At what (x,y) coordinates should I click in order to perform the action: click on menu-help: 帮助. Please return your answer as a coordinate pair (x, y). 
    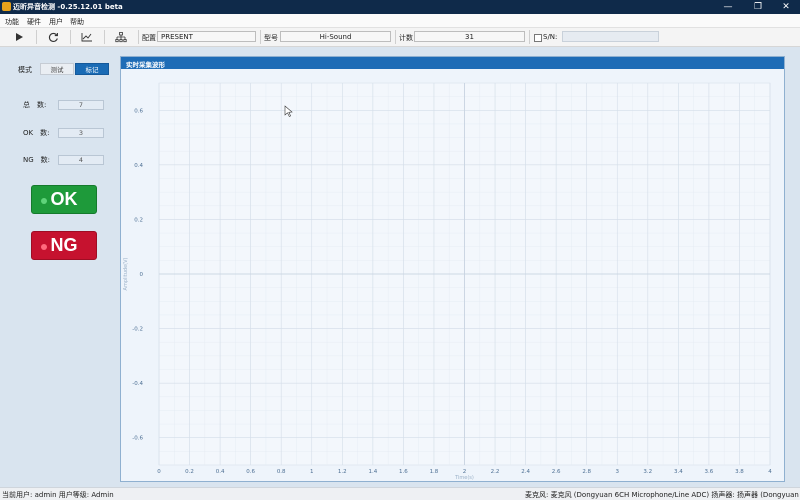
    Looking at the image, I should click on (77, 22).